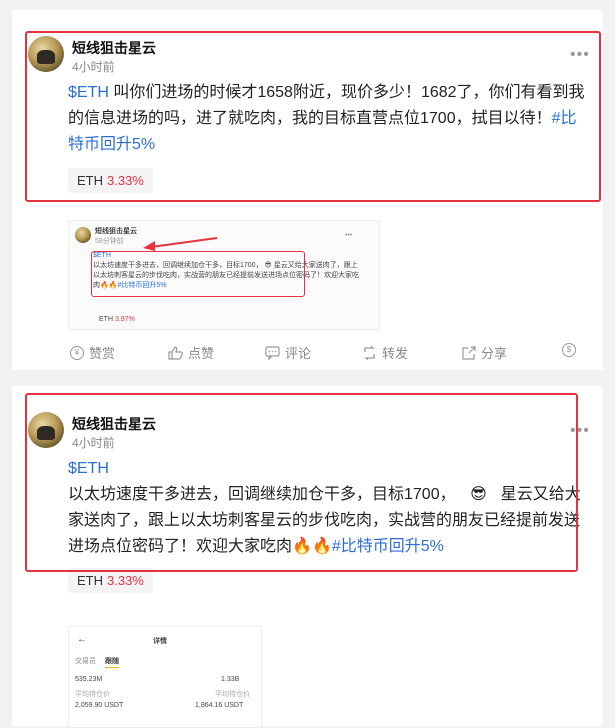 Image resolution: width=615 pixels, height=728 pixels. Describe the element at coordinates (77, 352) in the screenshot. I see `reward-icon: ¥` at that location.